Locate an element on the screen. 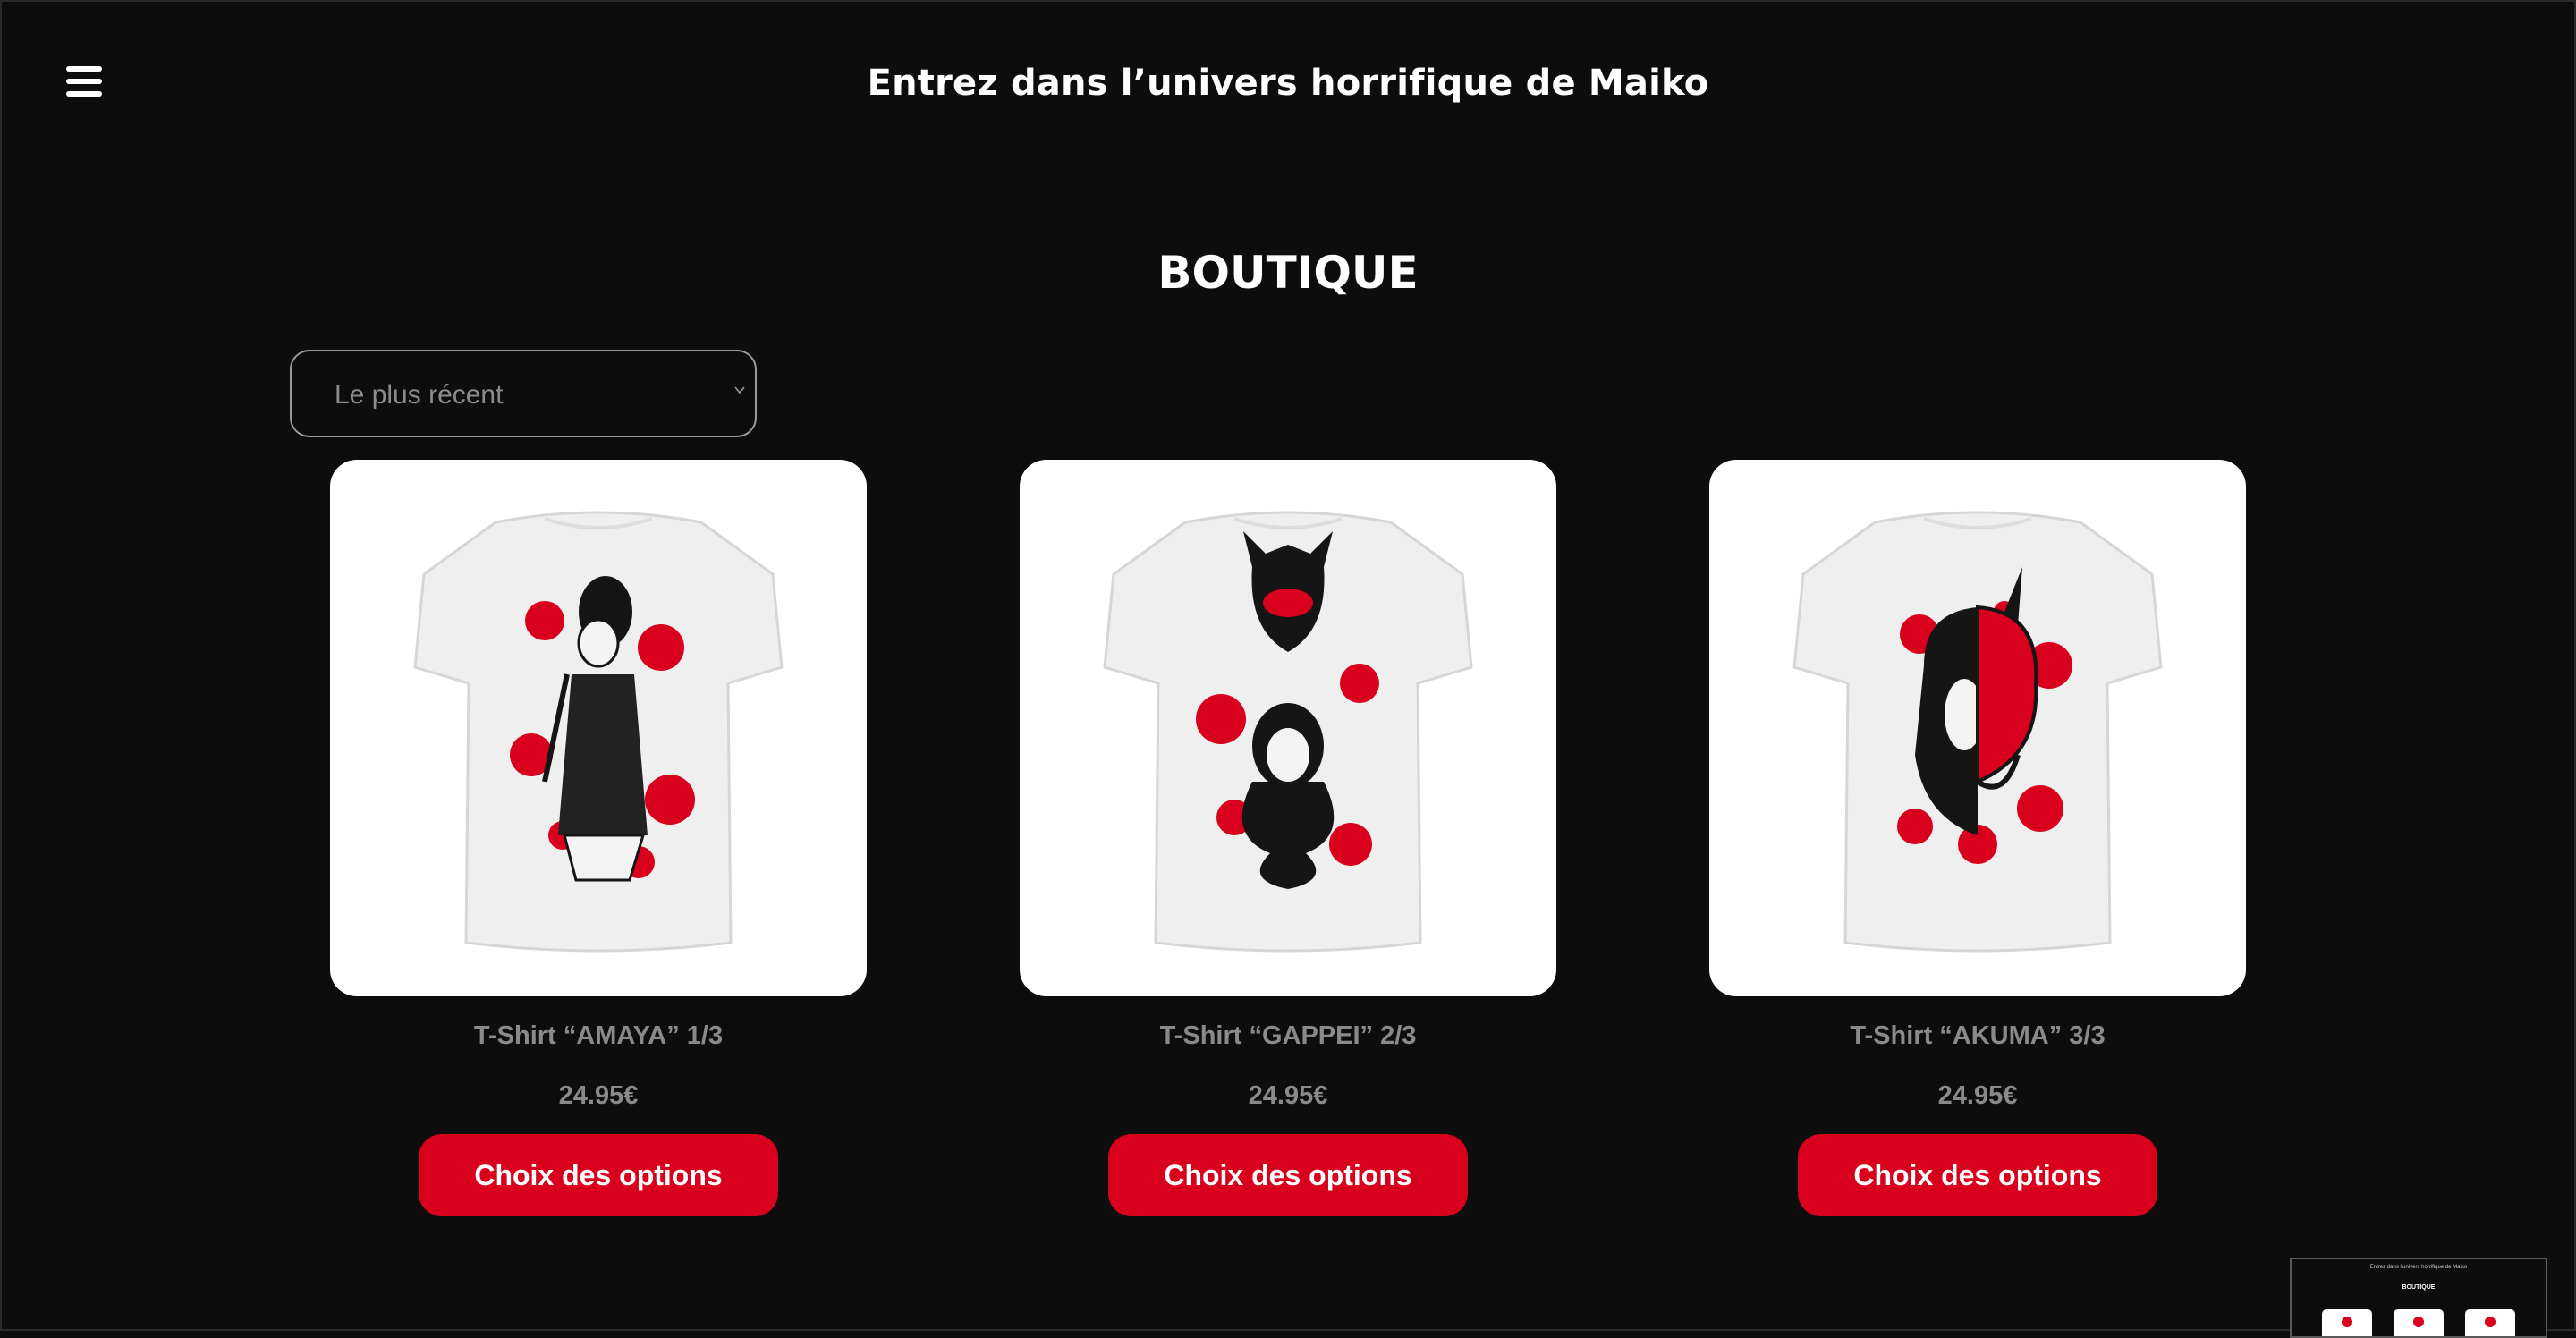 This screenshot has height=1338, width=2576. sort-selected-value: Le plus récent is located at coordinates (419, 395).